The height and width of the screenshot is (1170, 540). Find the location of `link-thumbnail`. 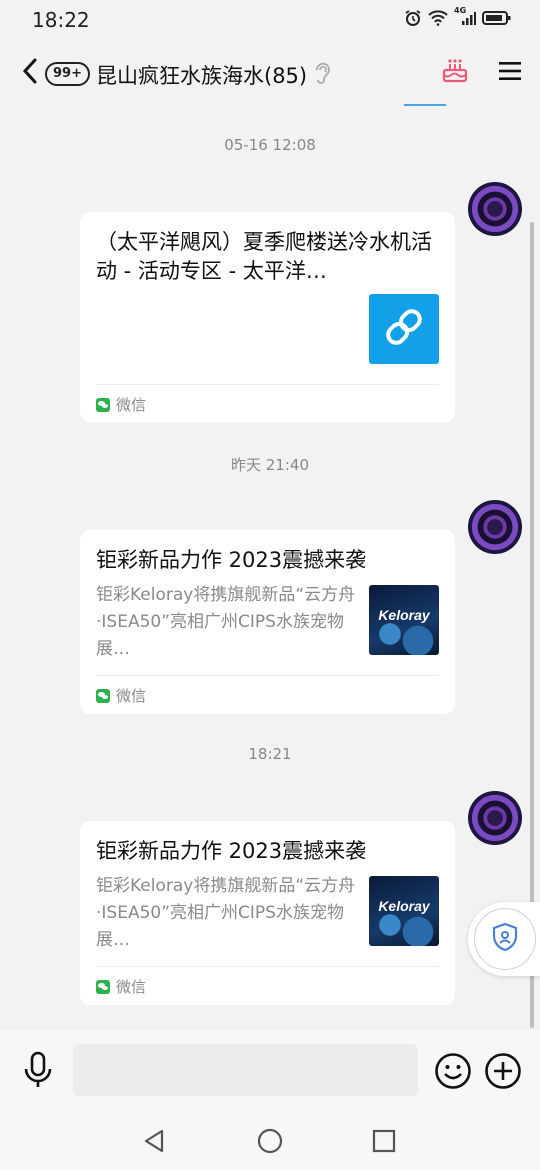

link-thumbnail is located at coordinates (404, 329).